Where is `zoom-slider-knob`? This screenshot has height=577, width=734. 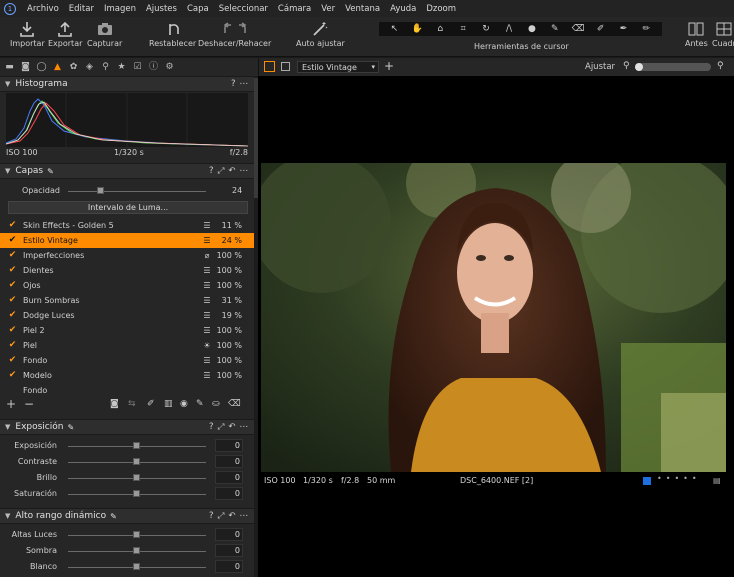 zoom-slider-knob is located at coordinates (639, 67).